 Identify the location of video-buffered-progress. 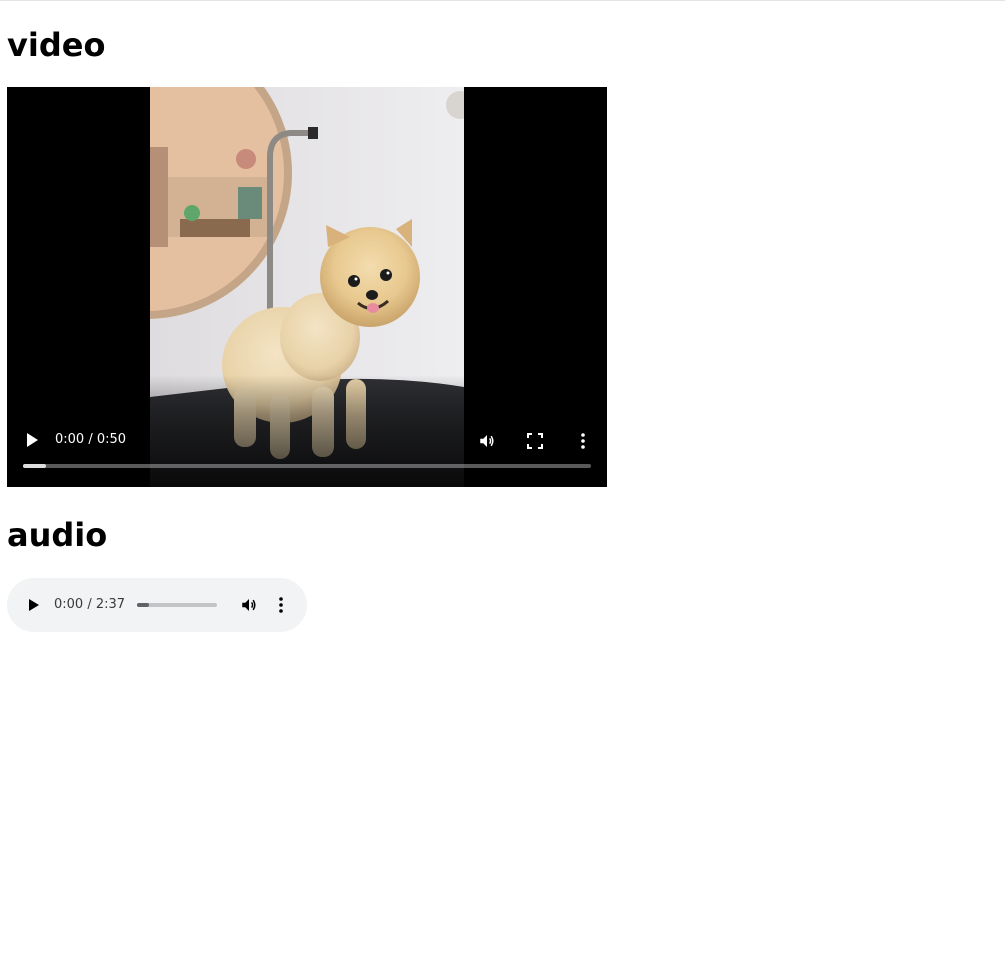
(34, 466).